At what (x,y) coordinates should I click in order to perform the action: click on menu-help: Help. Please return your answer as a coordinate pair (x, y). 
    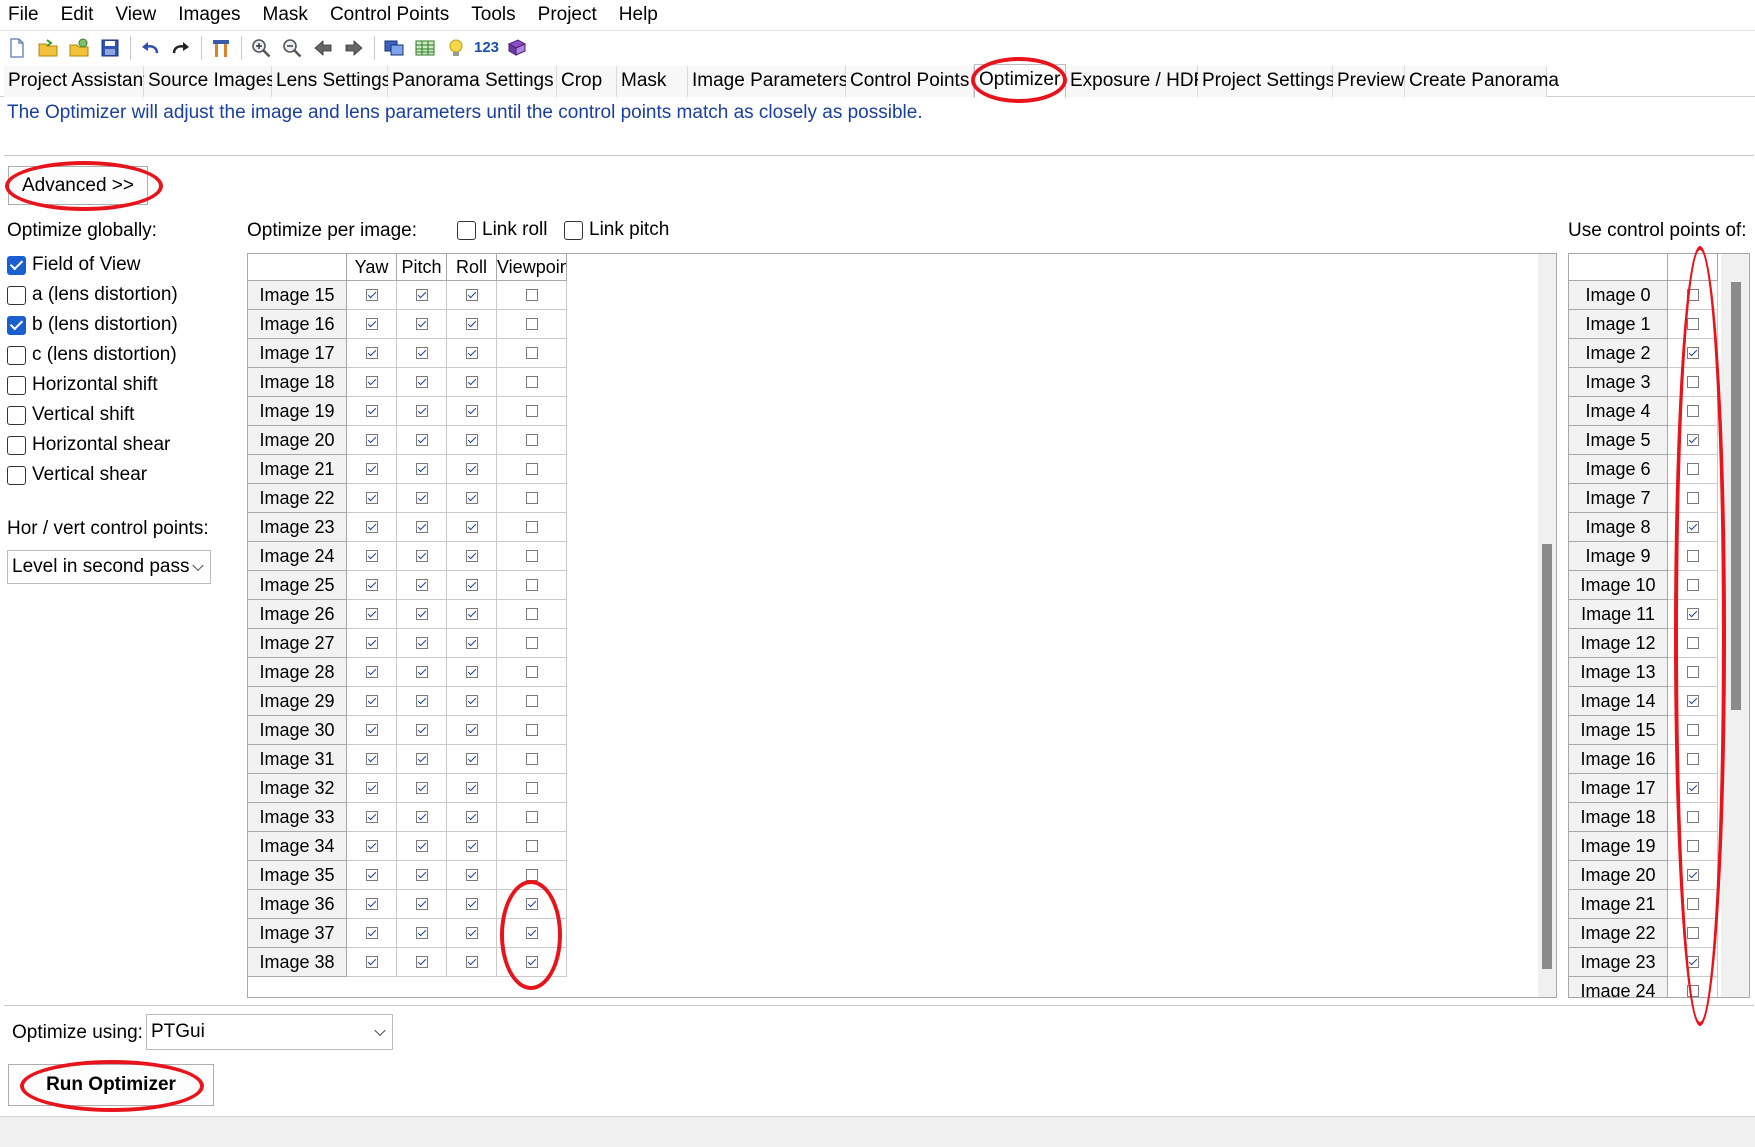
    Looking at the image, I should click on (638, 15).